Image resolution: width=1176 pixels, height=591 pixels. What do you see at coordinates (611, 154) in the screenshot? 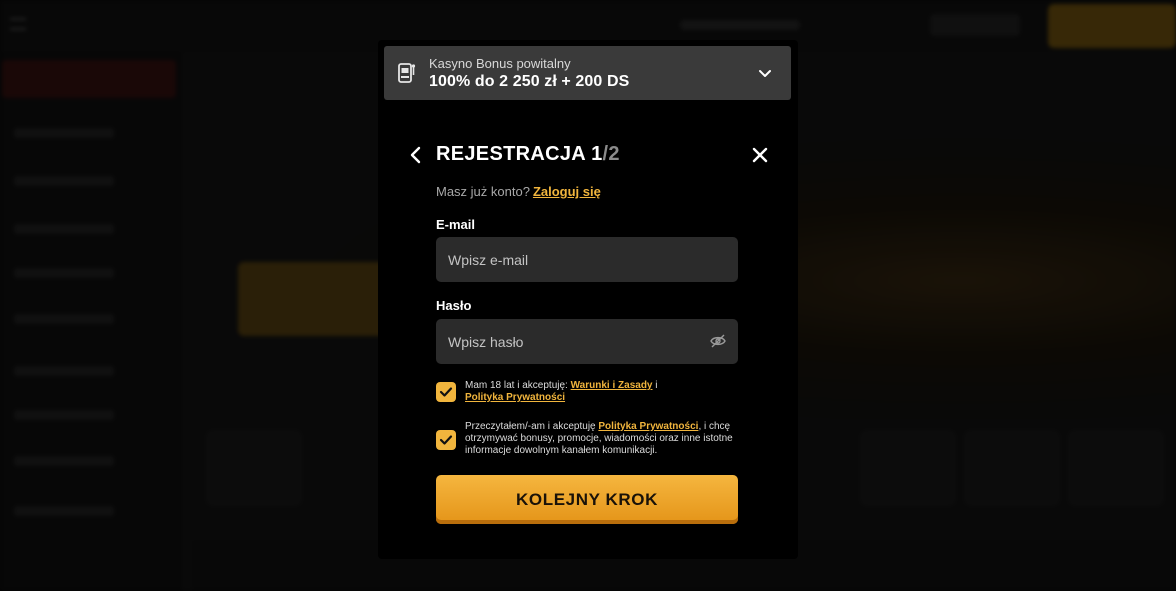
I see `registration-step-total: /2` at bounding box center [611, 154].